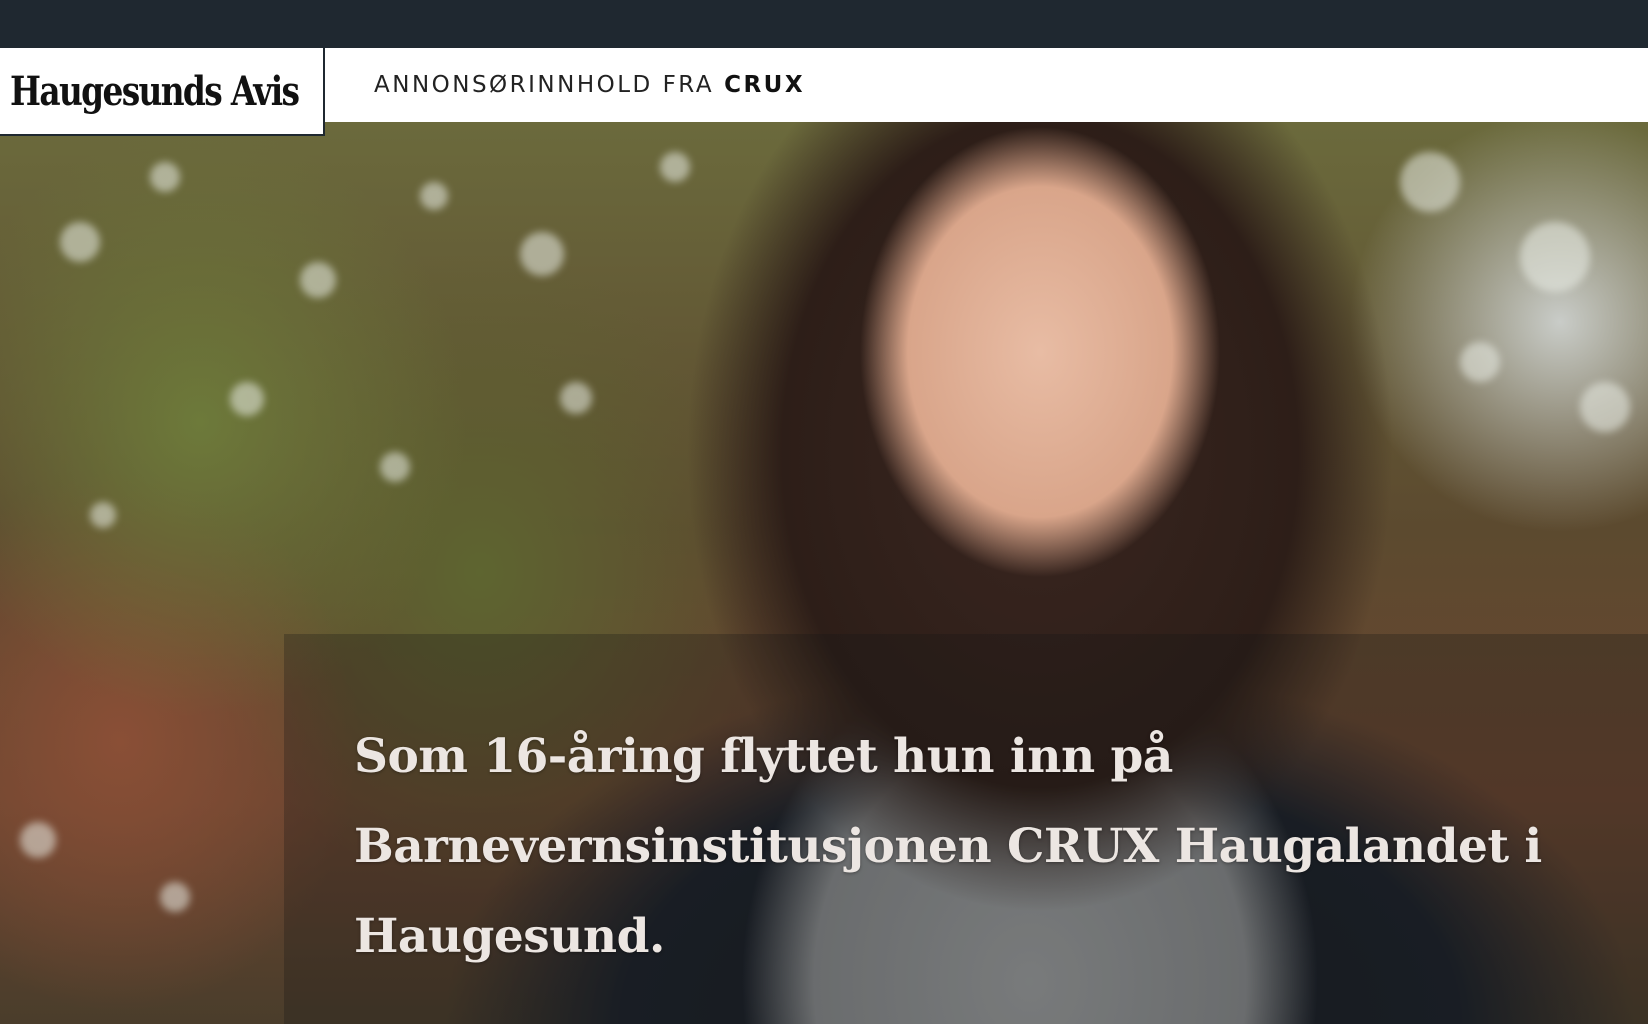  Describe the element at coordinates (765, 85) in the screenshot. I see `sponsor-brand: CRUX` at that location.